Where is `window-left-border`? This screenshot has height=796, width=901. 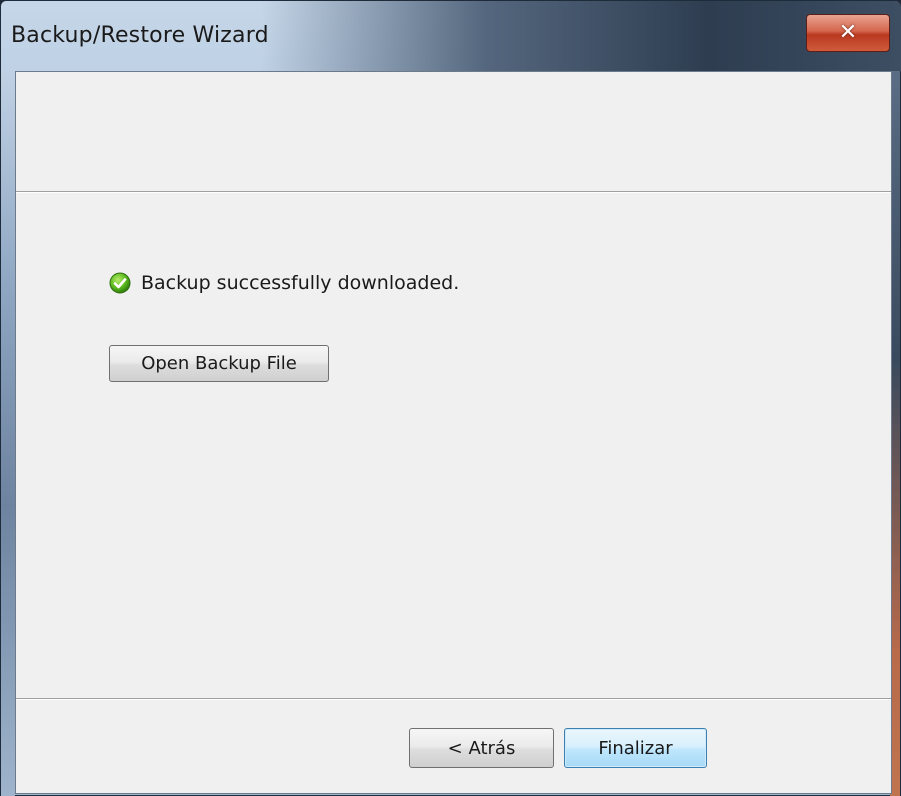
window-left-border is located at coordinates (8, 433).